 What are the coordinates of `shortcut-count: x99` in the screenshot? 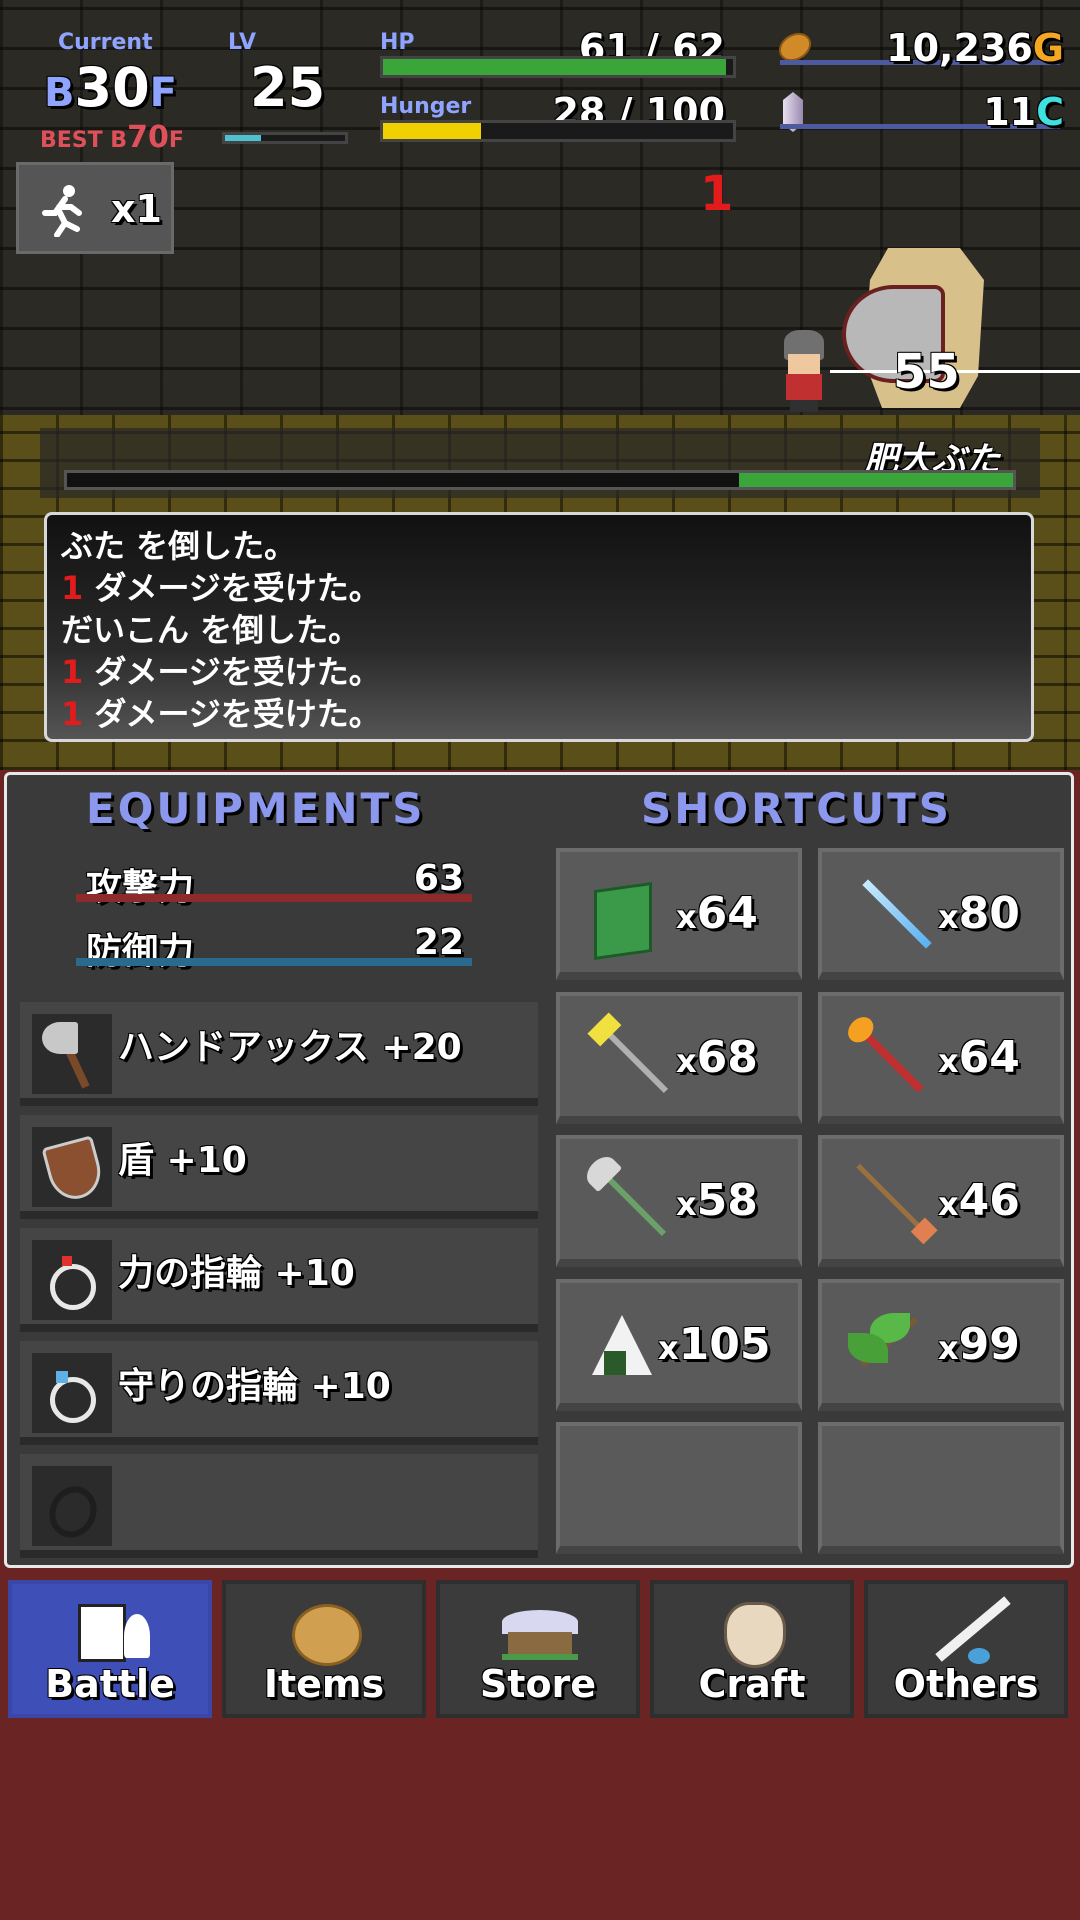 It's located at (979, 1344).